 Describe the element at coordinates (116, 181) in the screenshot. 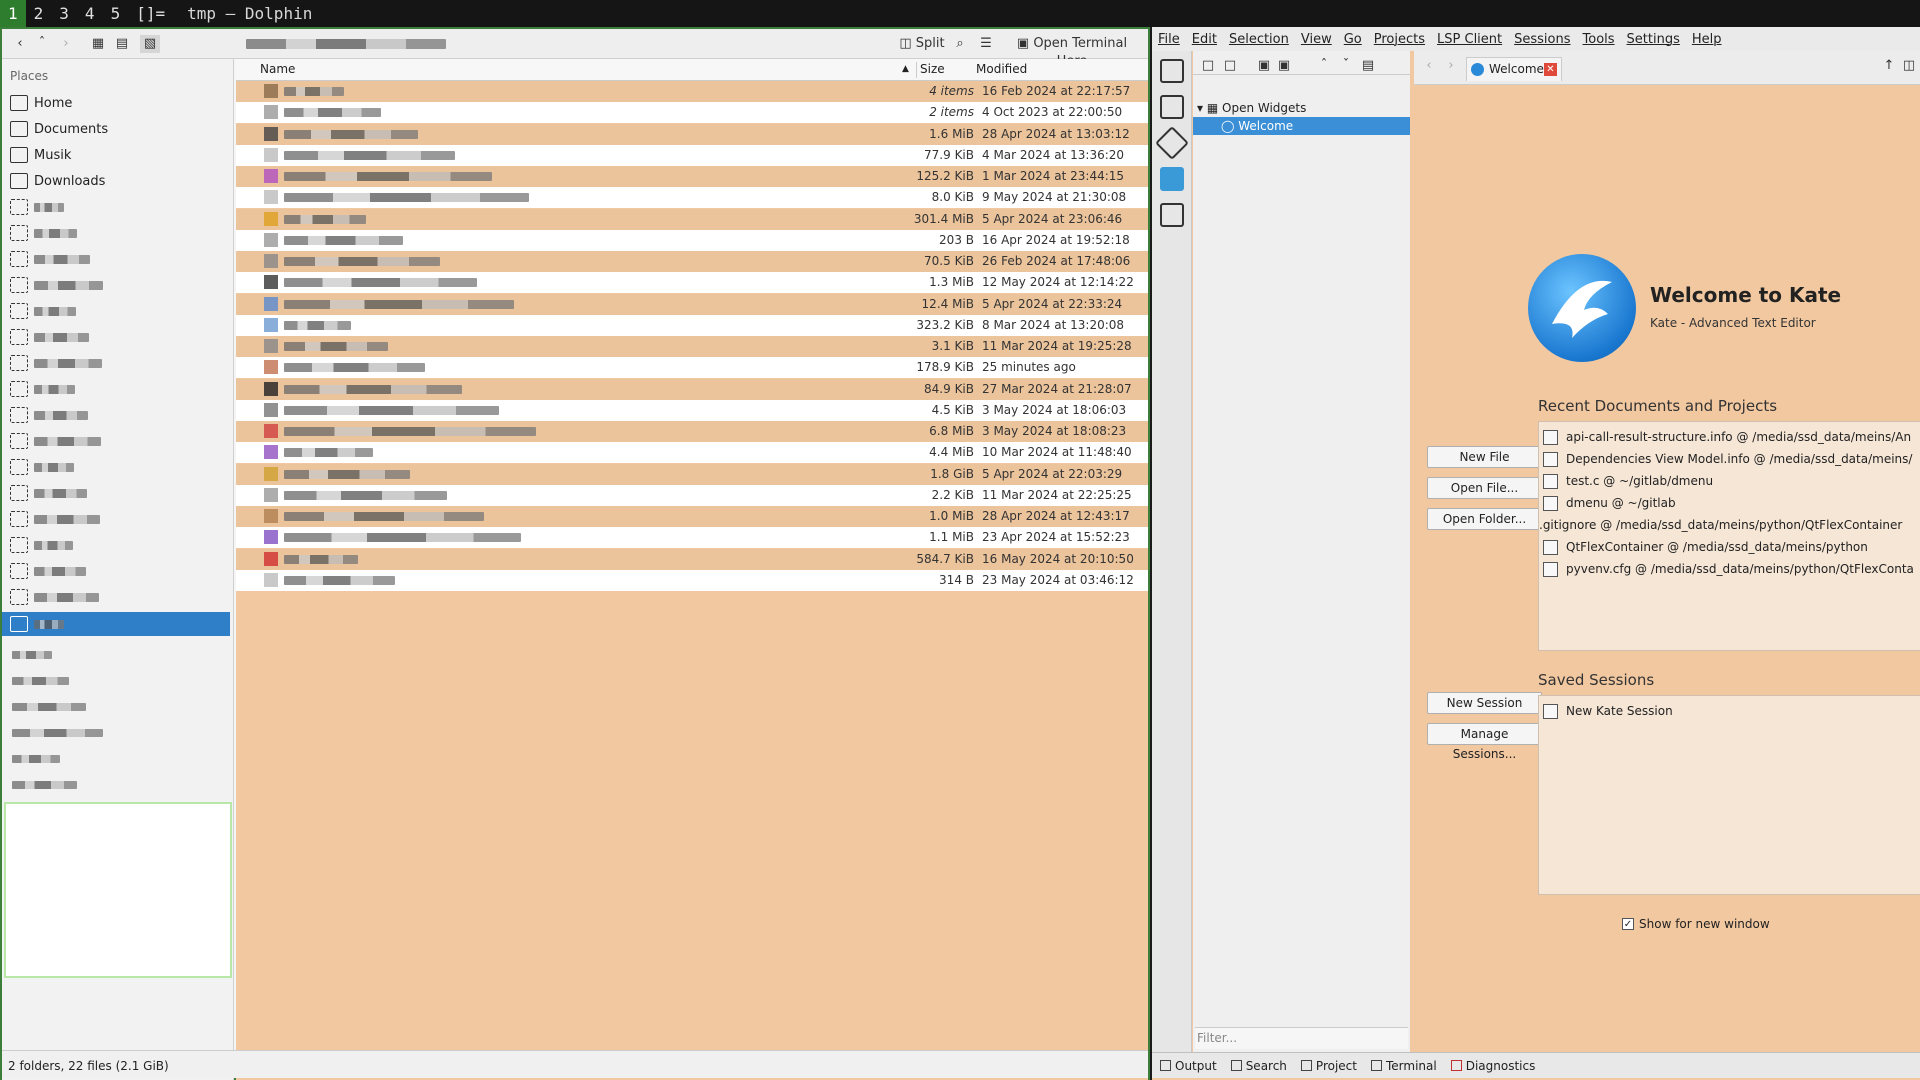

I see `places-item-downloads: Downloads` at that location.